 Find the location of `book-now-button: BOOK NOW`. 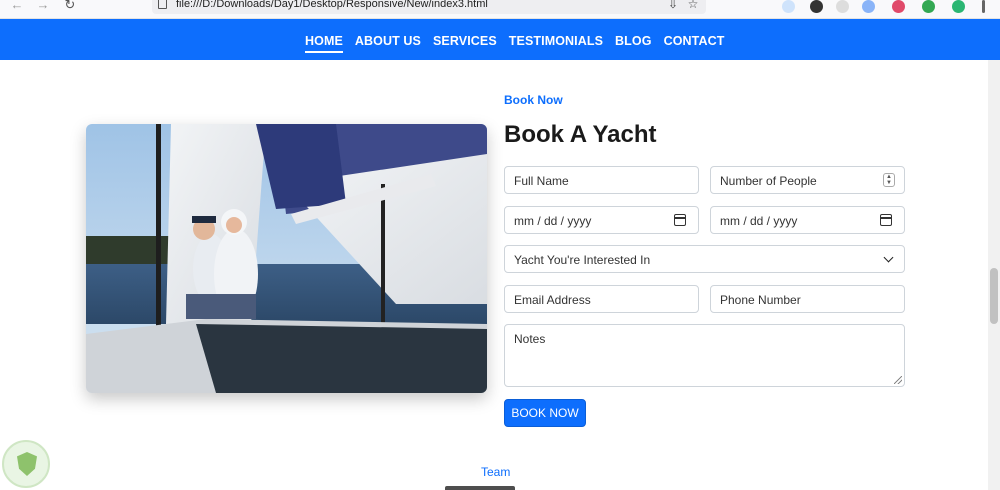

book-now-button: BOOK NOW is located at coordinates (545, 413).